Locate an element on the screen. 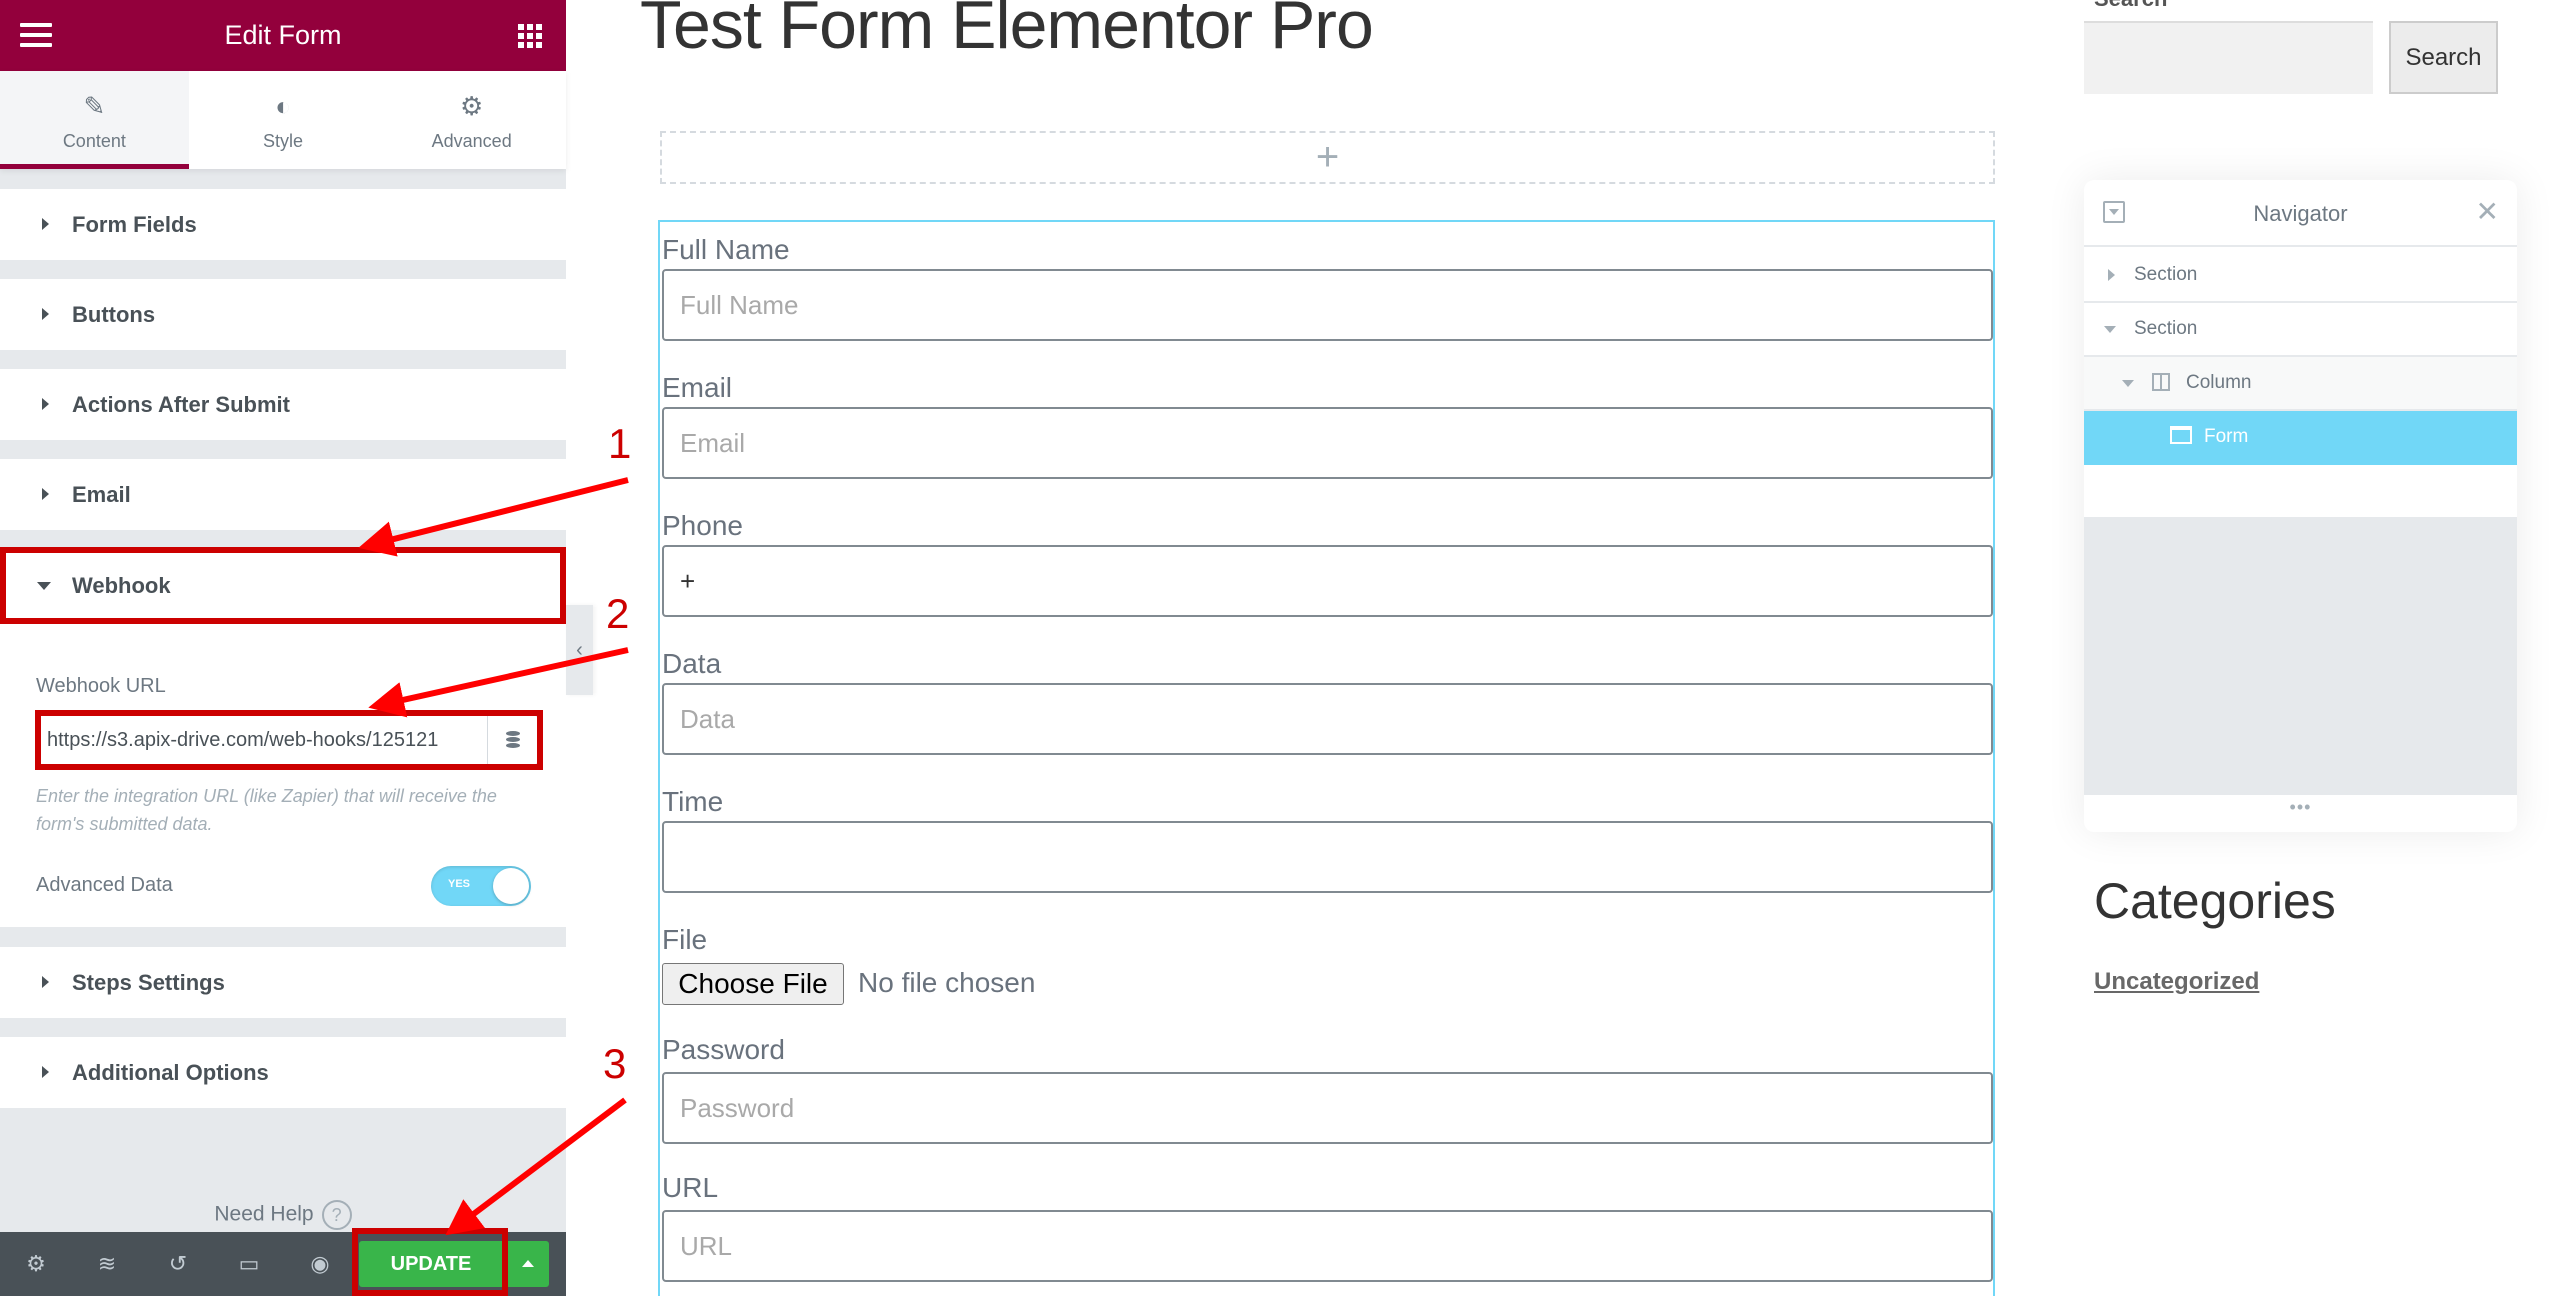 The height and width of the screenshot is (1296, 2560). tab-content: ✎ Content is located at coordinates (94, 120).